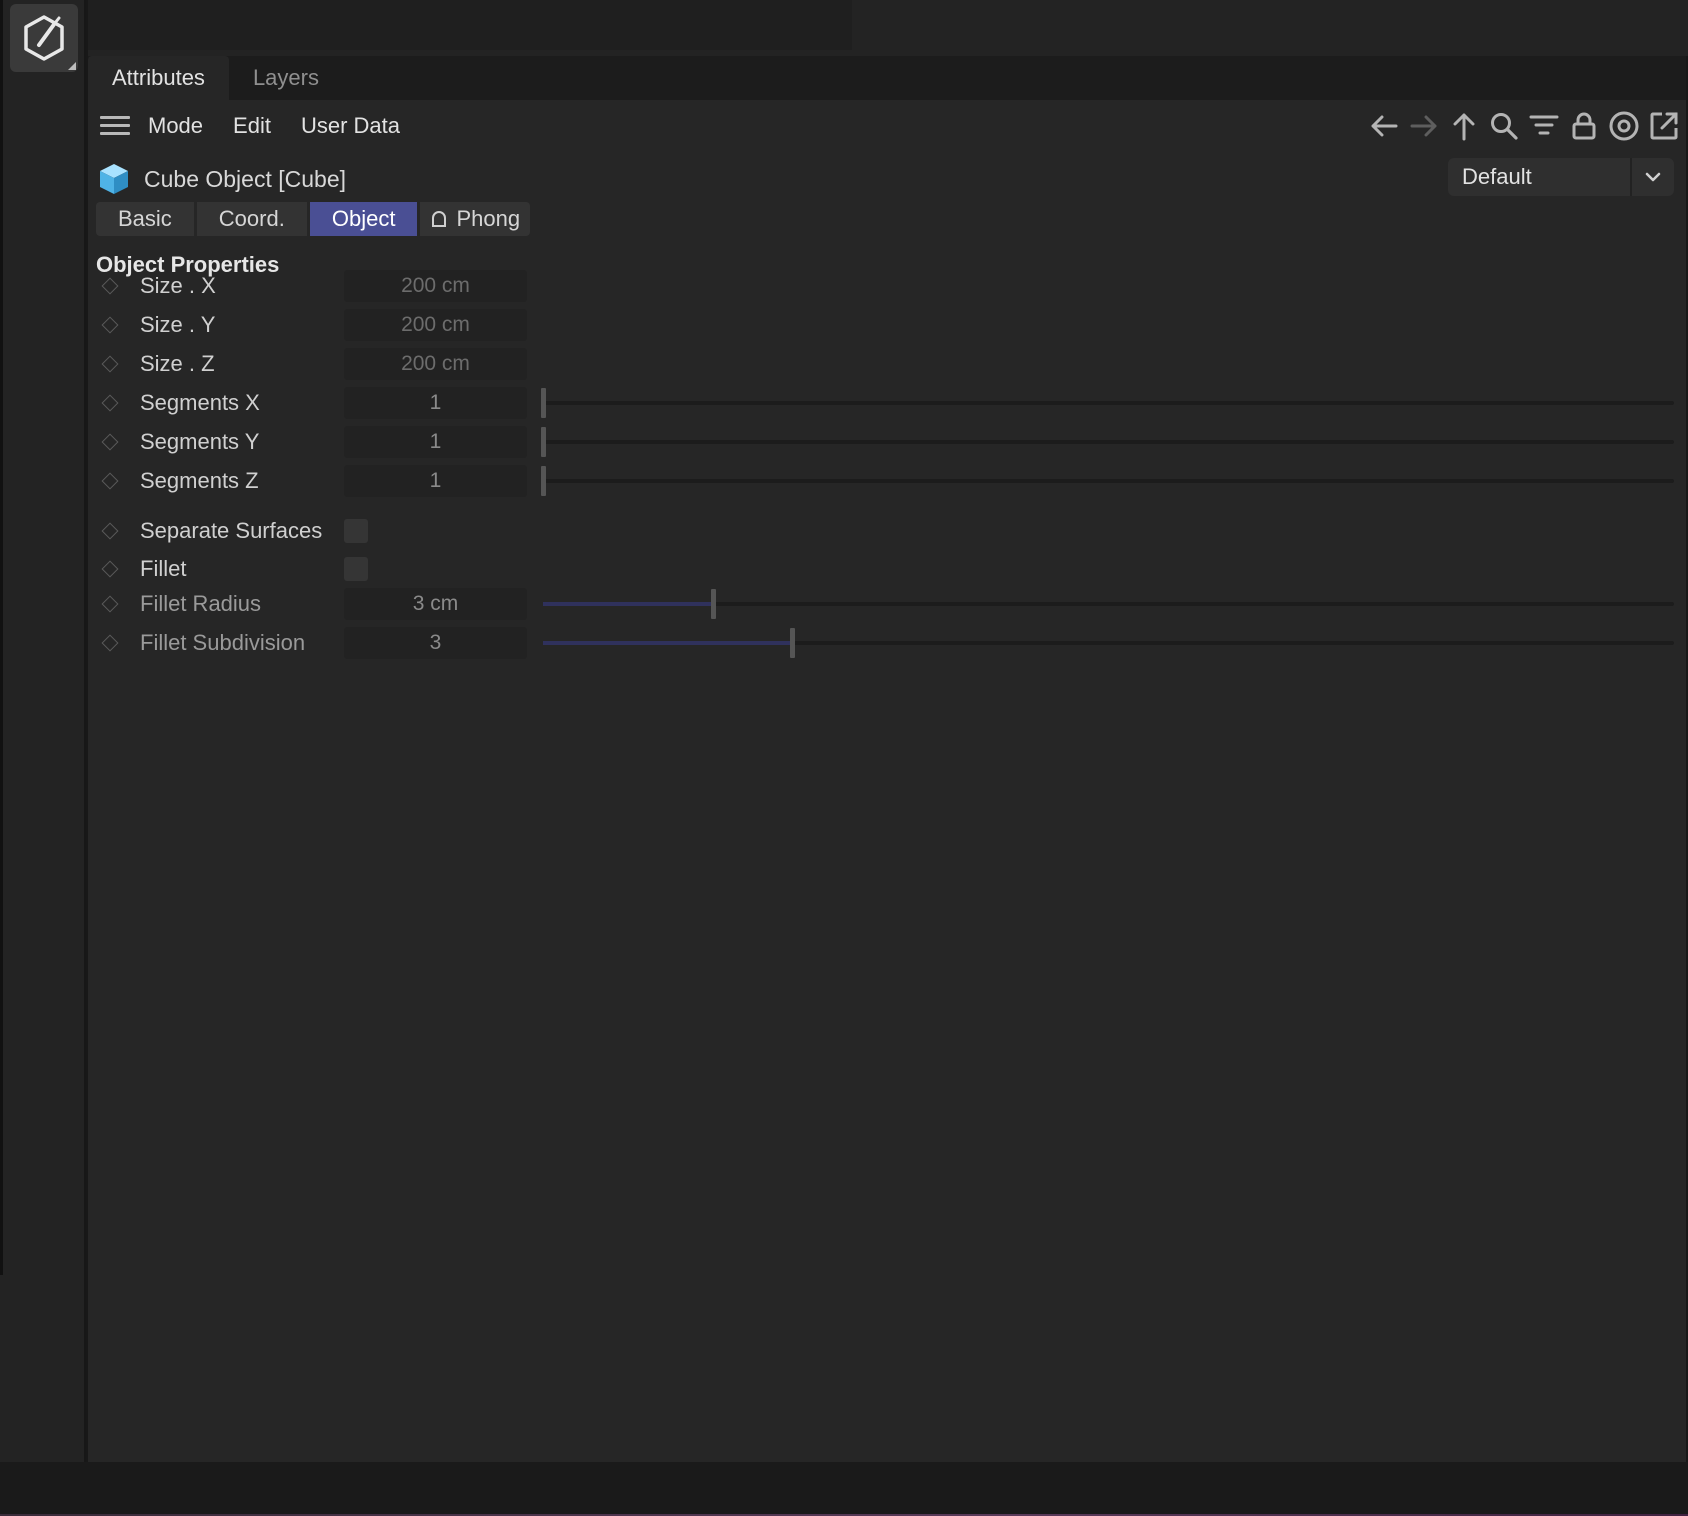 The width and height of the screenshot is (1688, 1516). I want to click on fillet-radius-field: 3 cm, so click(435, 604).